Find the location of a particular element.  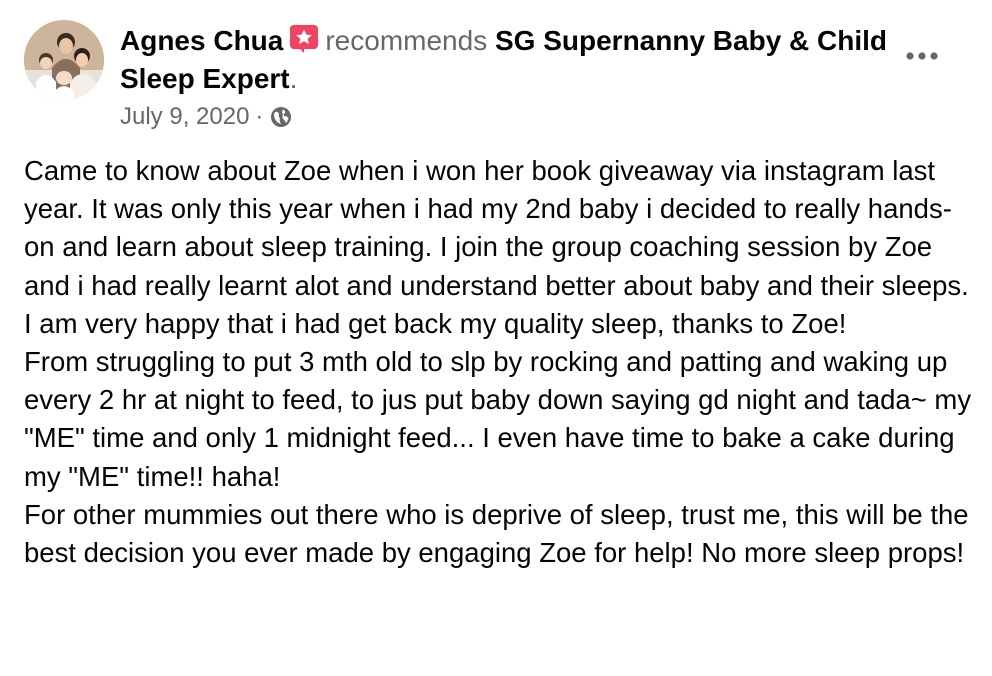

more-options-button is located at coordinates (922, 56).